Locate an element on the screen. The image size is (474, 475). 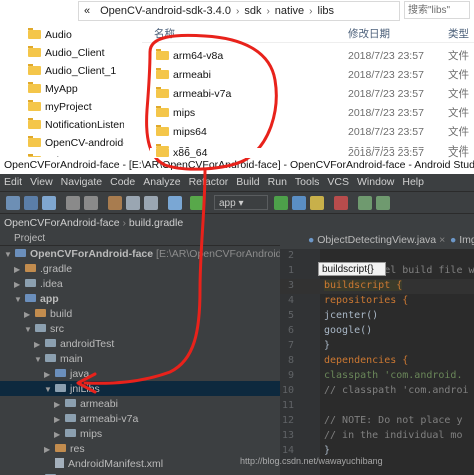
file-row: mips64 2018/7/23 23:57 文件 is located at coordinates (312, 132).